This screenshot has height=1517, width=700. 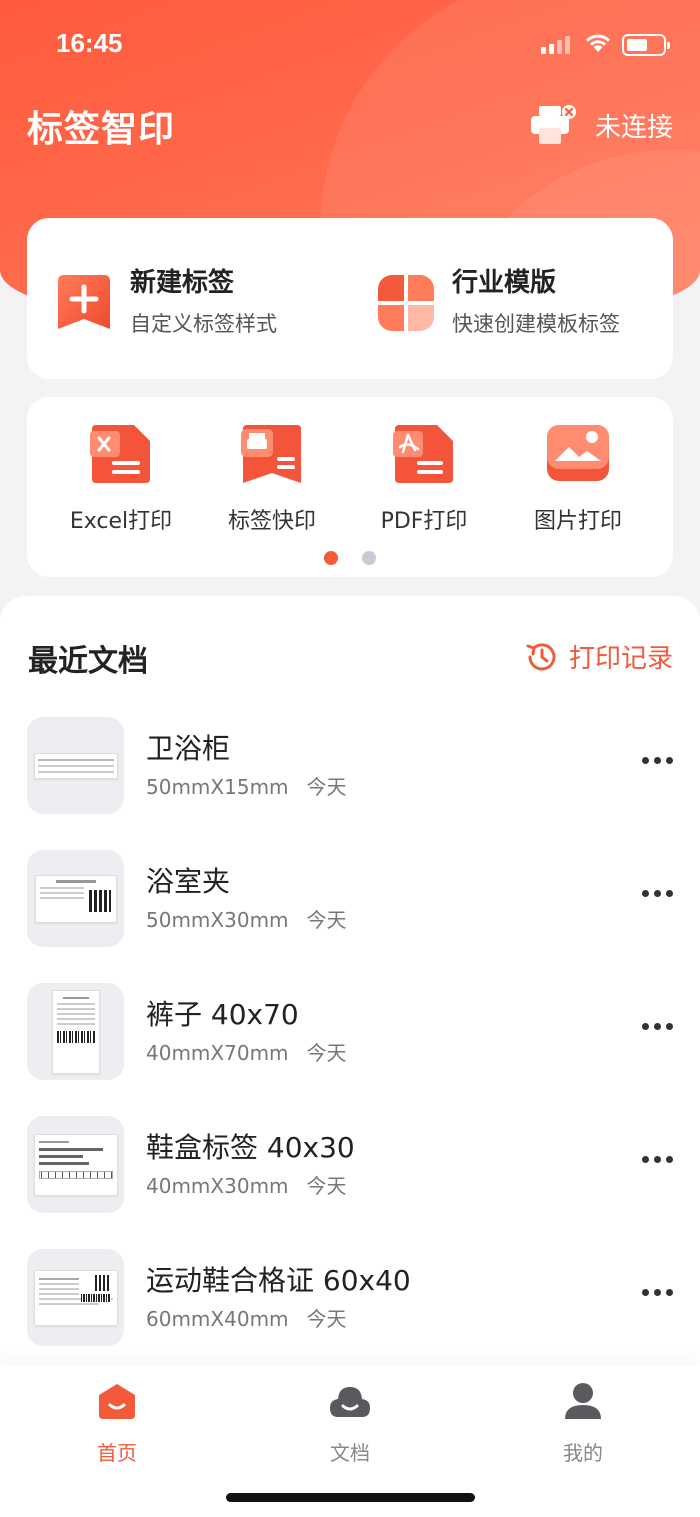 I want to click on quick-actions-card: 新建标签 自定义标签样式 行业模版 快速创建模板标签, so click(x=350, y=298).